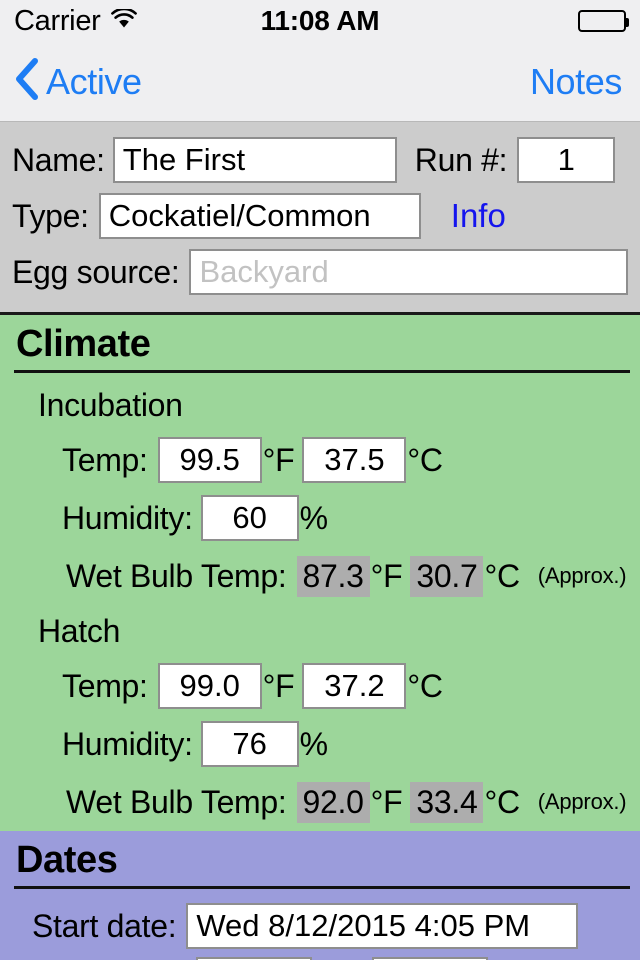  Describe the element at coordinates (582, 575) in the screenshot. I see `incubation-approx-note: (Approx.)` at that location.